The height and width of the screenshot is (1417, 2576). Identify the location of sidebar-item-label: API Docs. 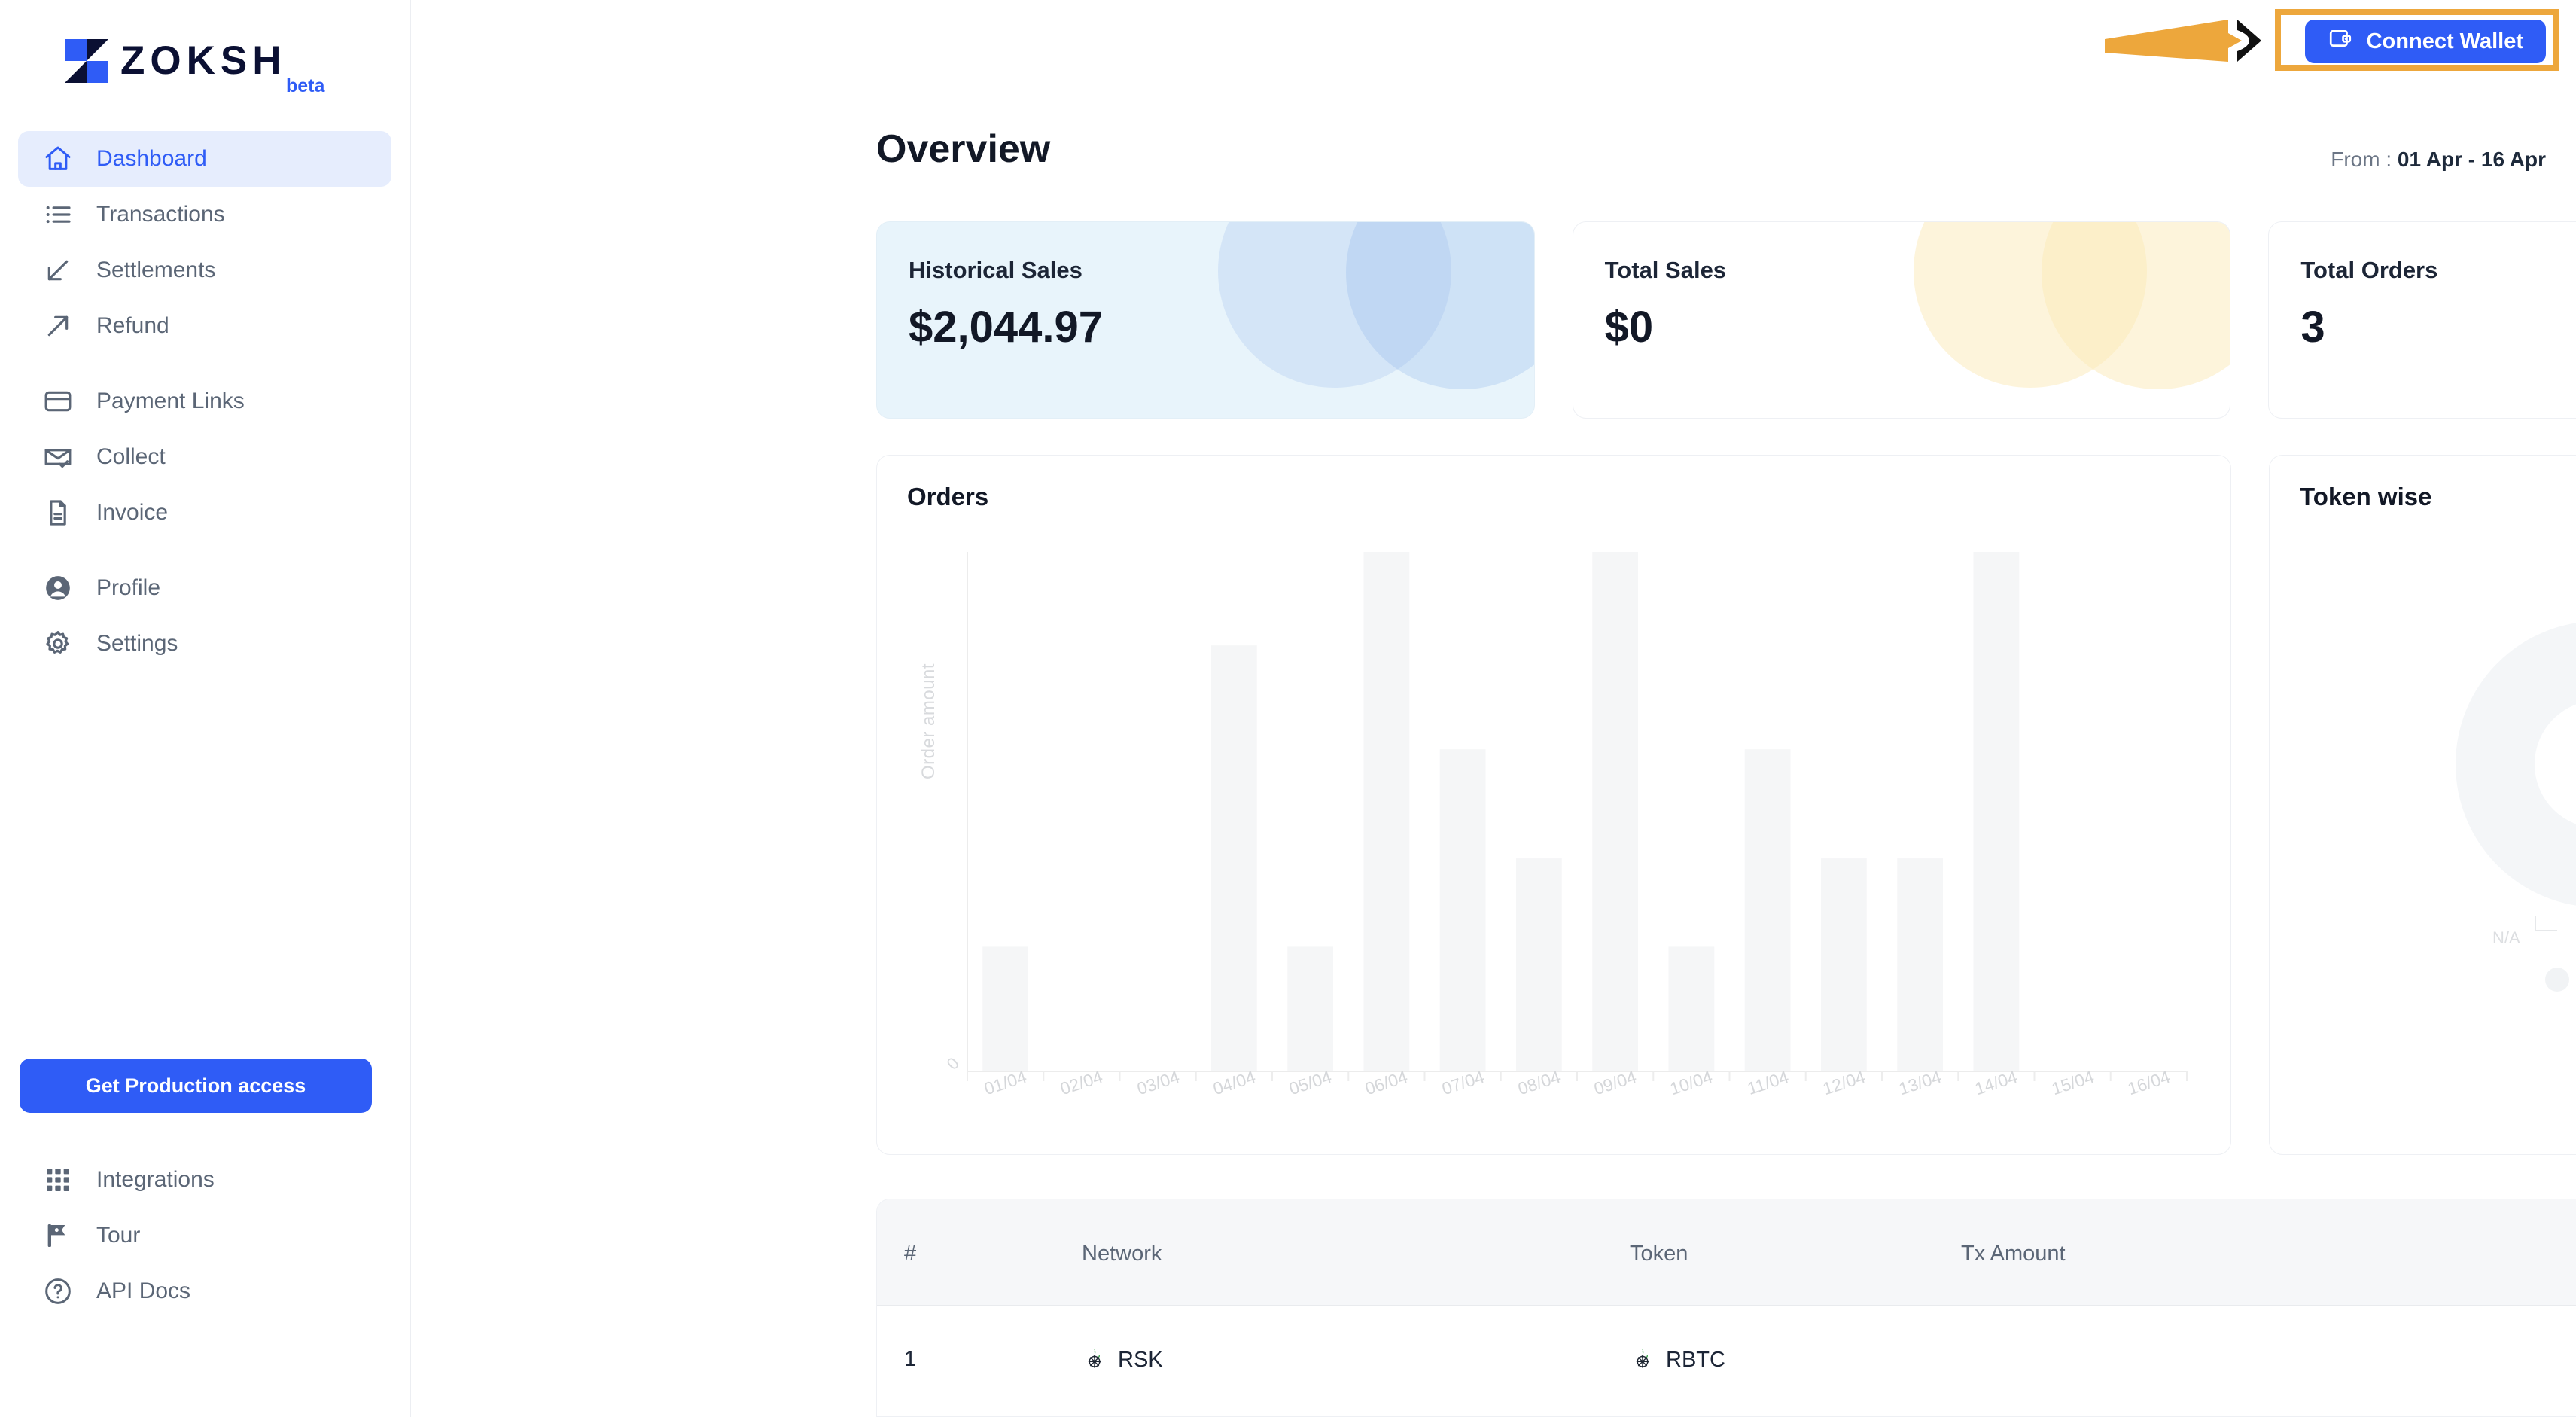
(144, 1290).